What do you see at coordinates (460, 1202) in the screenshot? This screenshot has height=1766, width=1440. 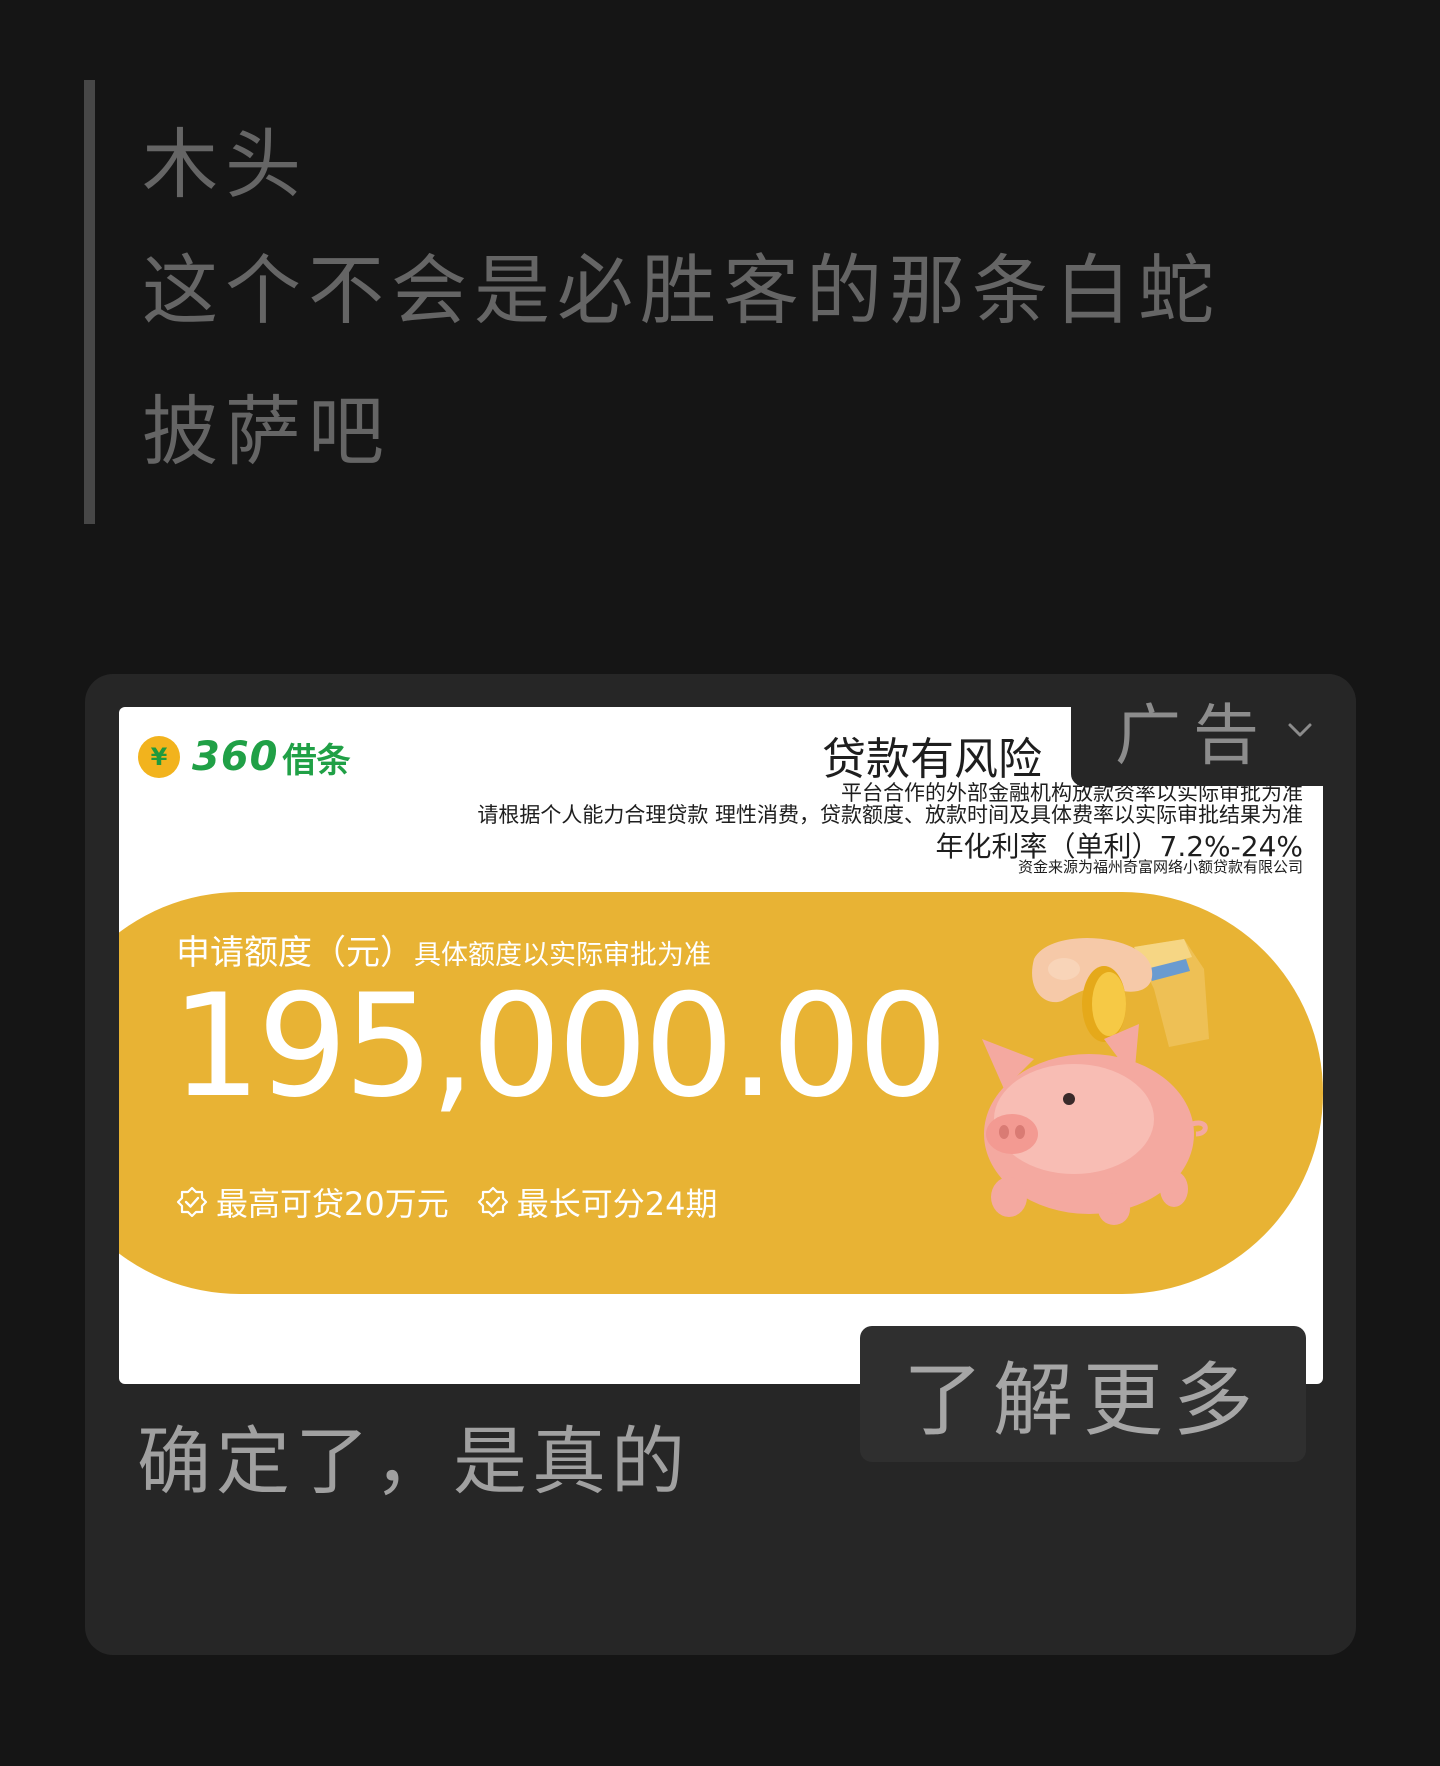 I see `feature-badges: 最高可贷20万元 最长可分24期` at bounding box center [460, 1202].